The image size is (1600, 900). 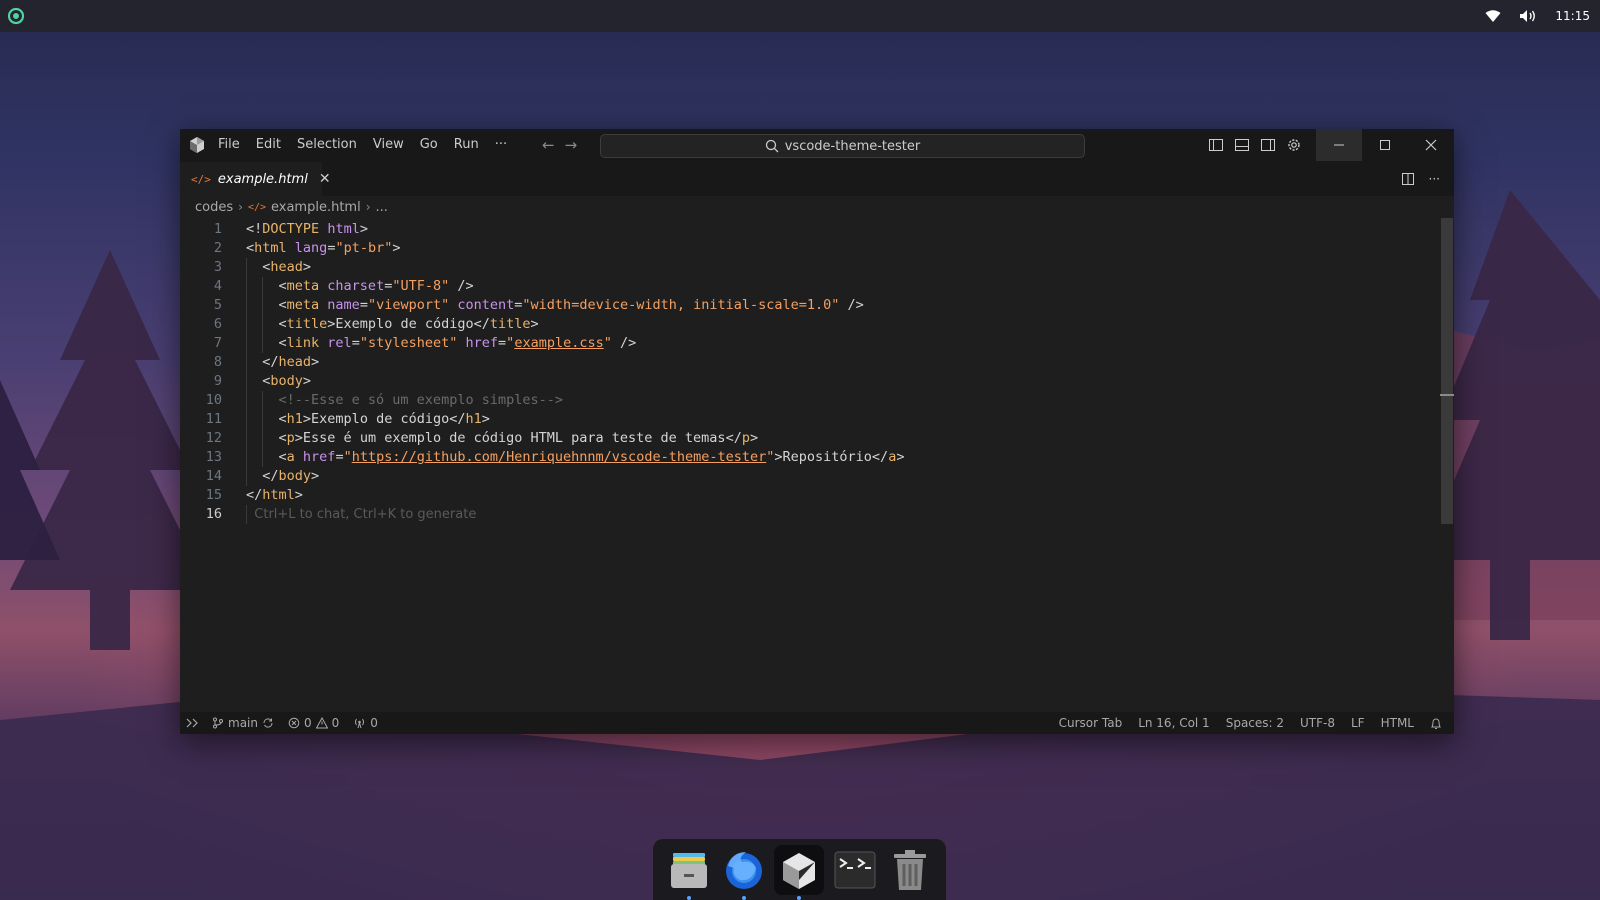 I want to click on code-line: 4 <meta charset="UTF-8" />, so click(x=800, y=286).